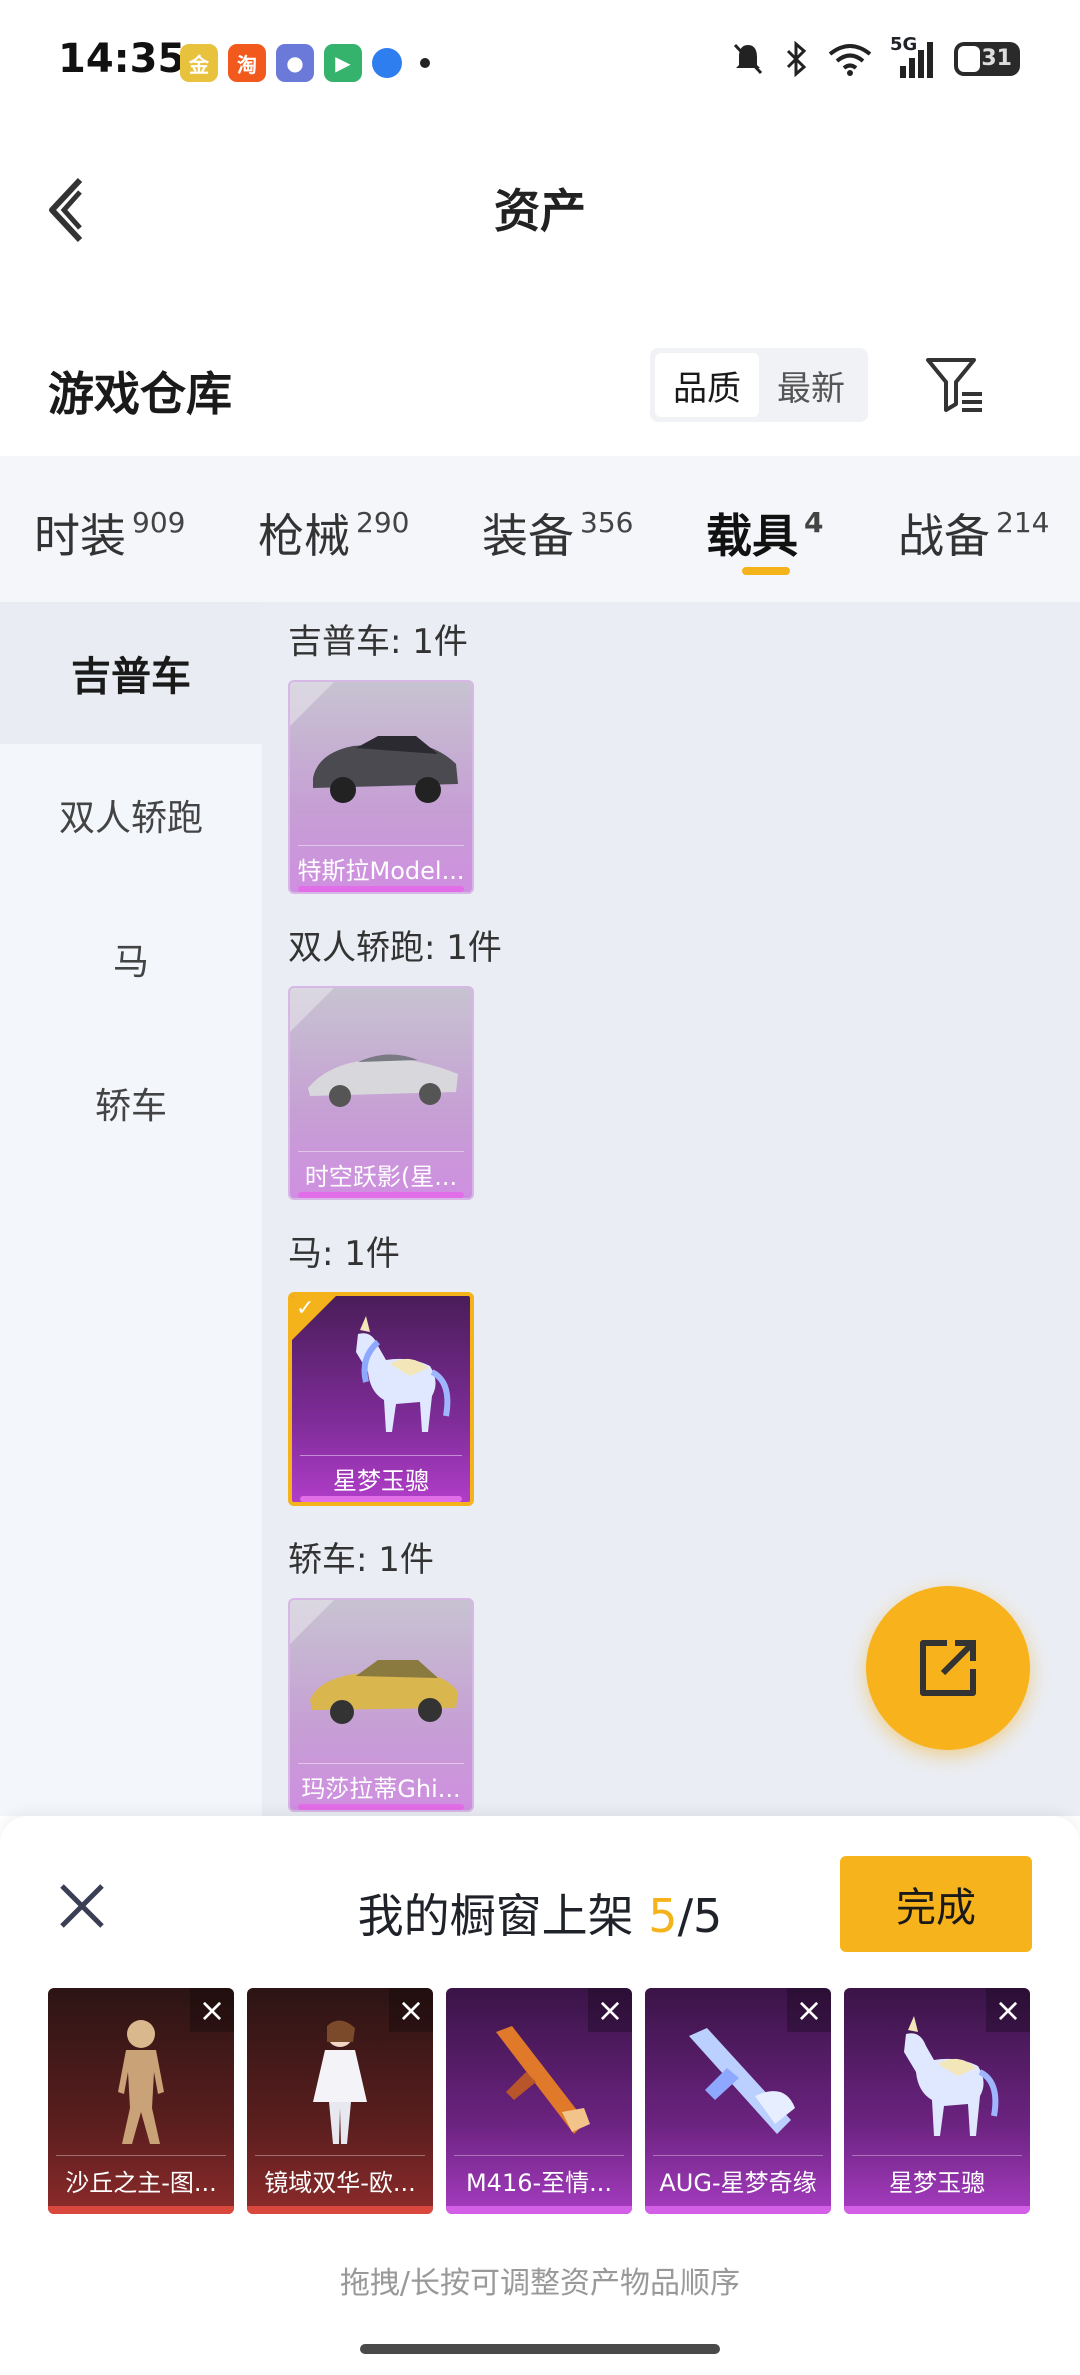 This screenshot has height=2375, width=1080. Describe the element at coordinates (385, 769) in the screenshot. I see `suv-car-icon` at that location.